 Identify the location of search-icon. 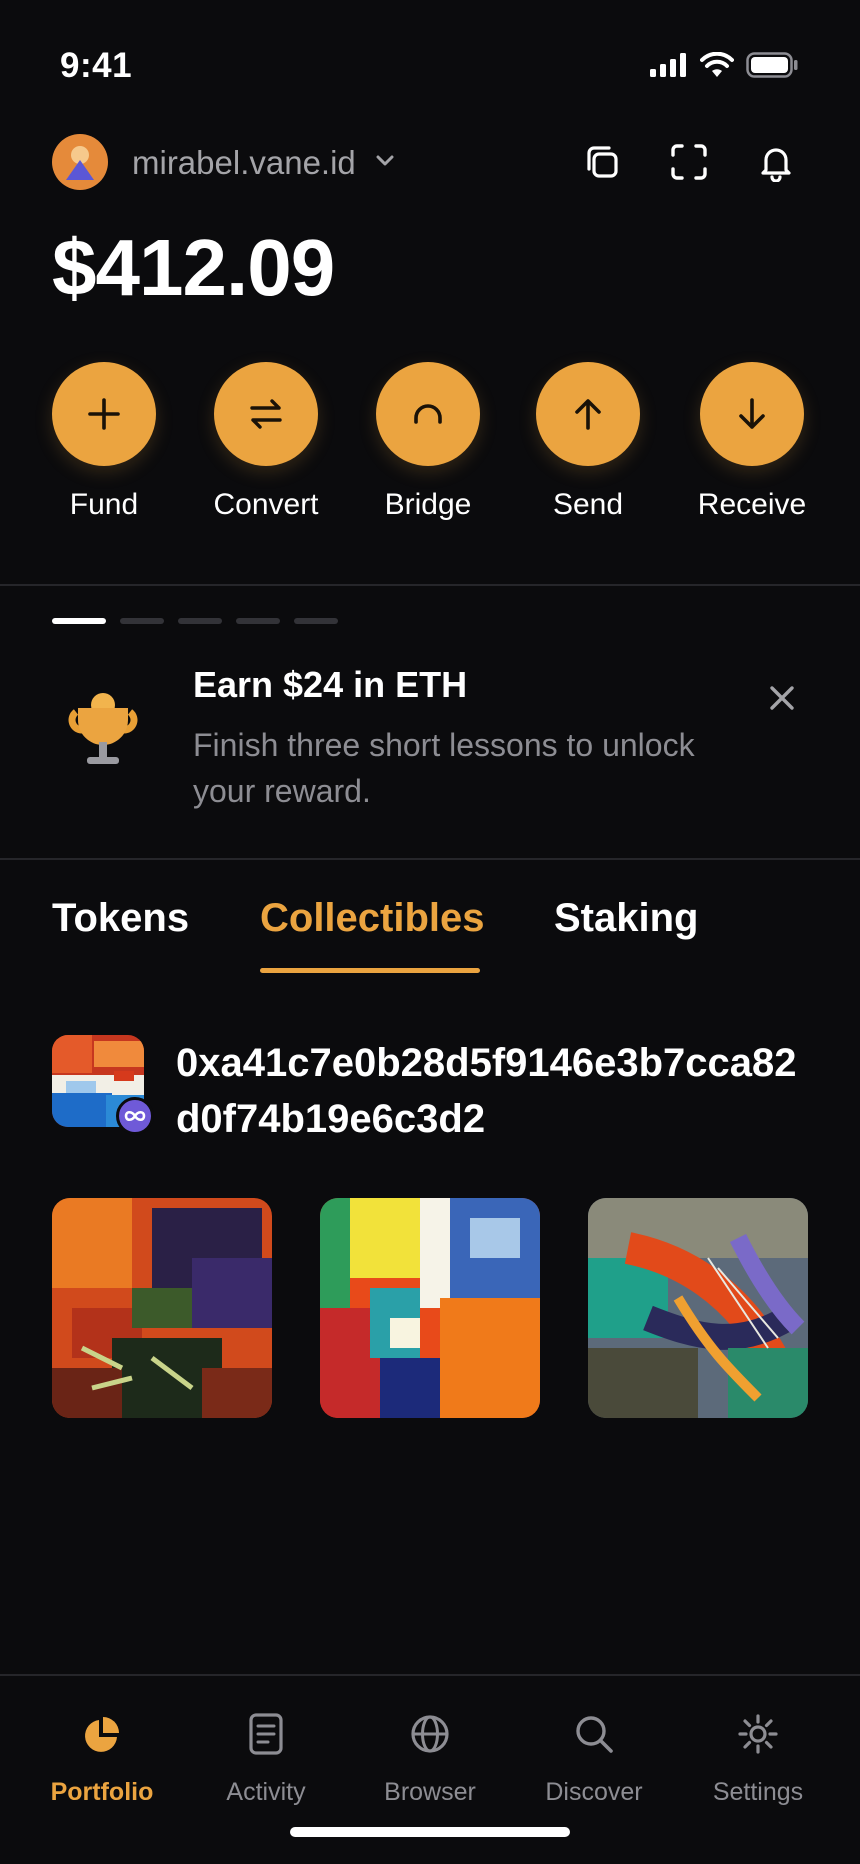
(594, 1734).